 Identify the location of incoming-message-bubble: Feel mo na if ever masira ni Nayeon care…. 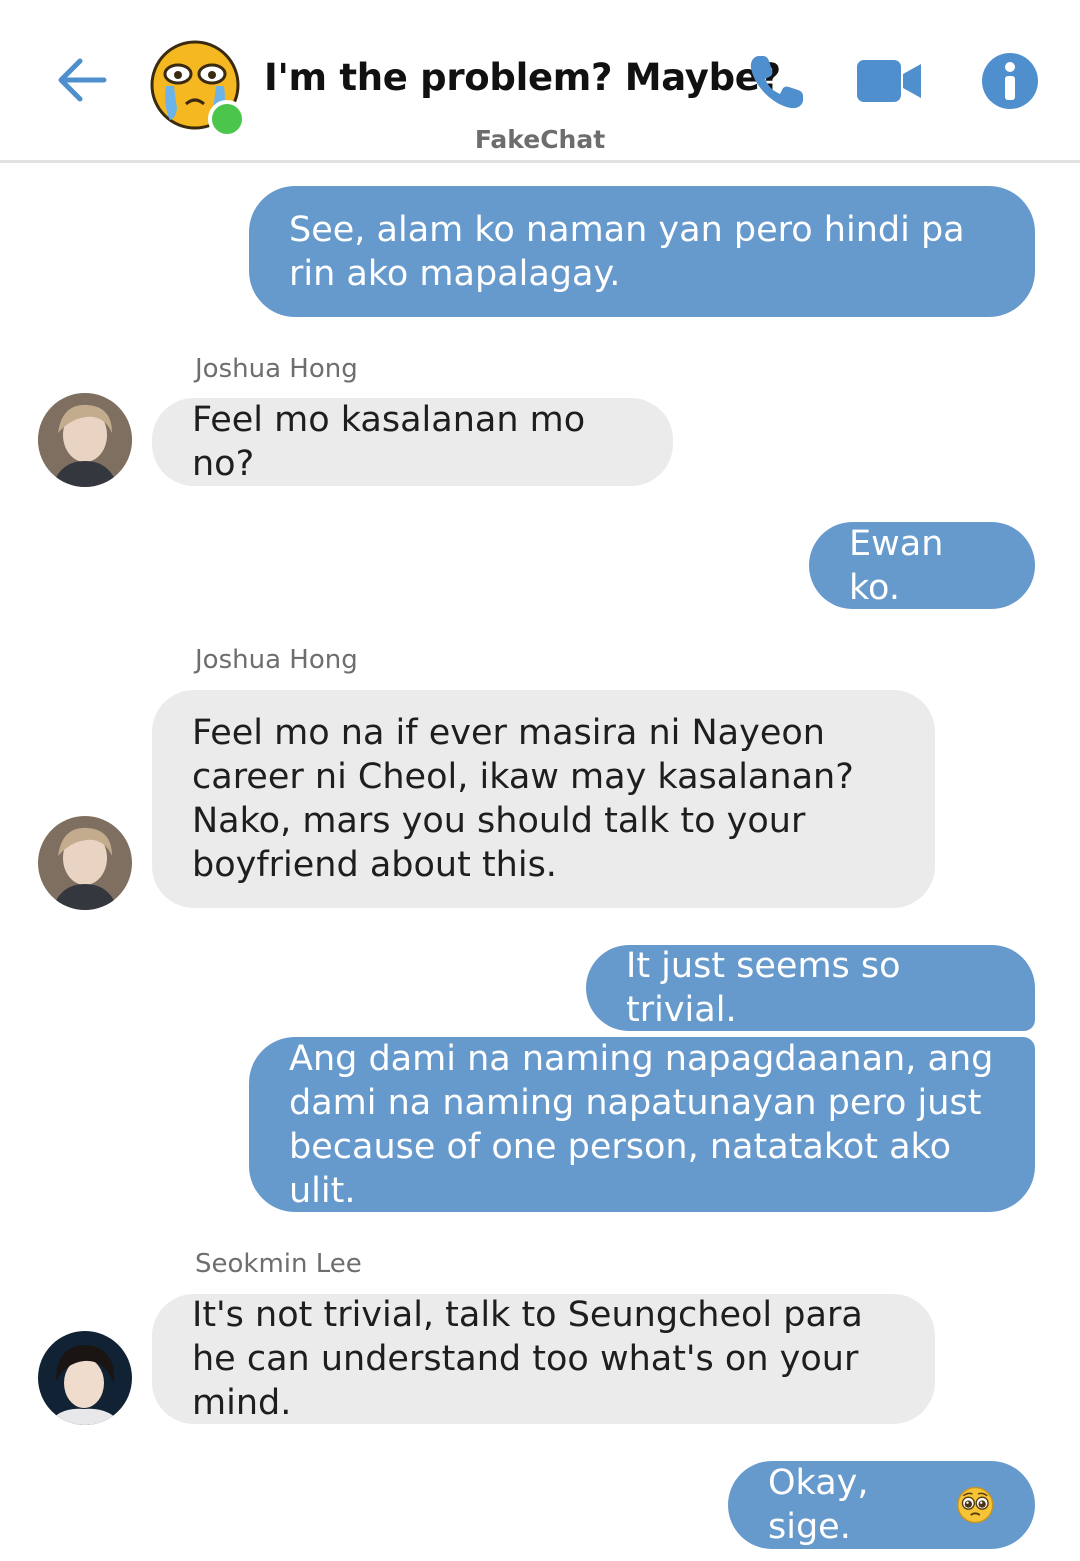
(543, 799).